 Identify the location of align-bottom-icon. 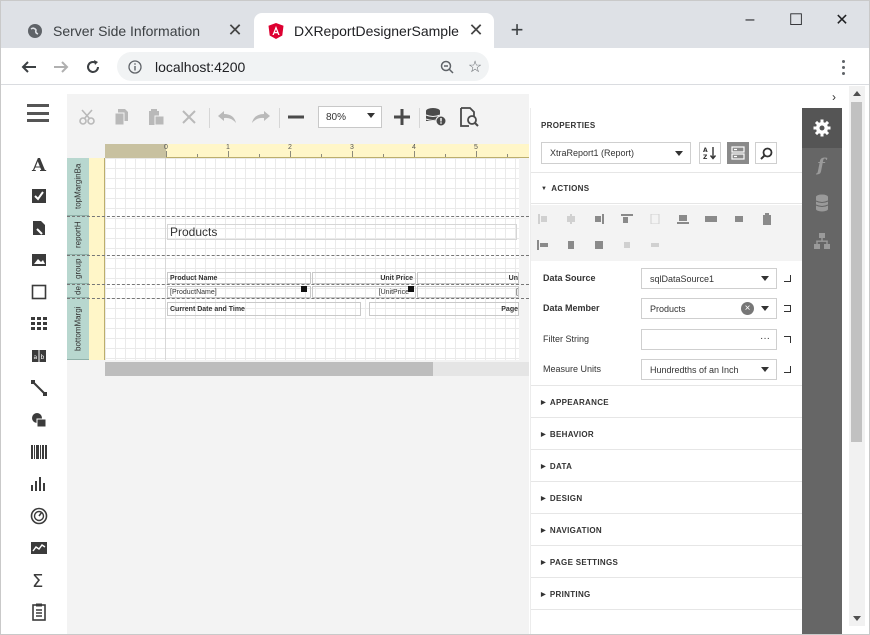
(683, 219).